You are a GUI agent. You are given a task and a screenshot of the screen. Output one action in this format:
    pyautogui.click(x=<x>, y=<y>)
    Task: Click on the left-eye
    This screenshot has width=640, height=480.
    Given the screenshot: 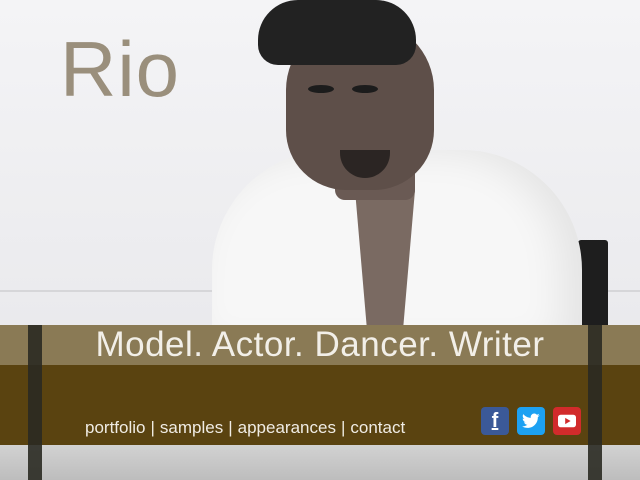 What is the action you would take?
    pyautogui.click(x=321, y=89)
    